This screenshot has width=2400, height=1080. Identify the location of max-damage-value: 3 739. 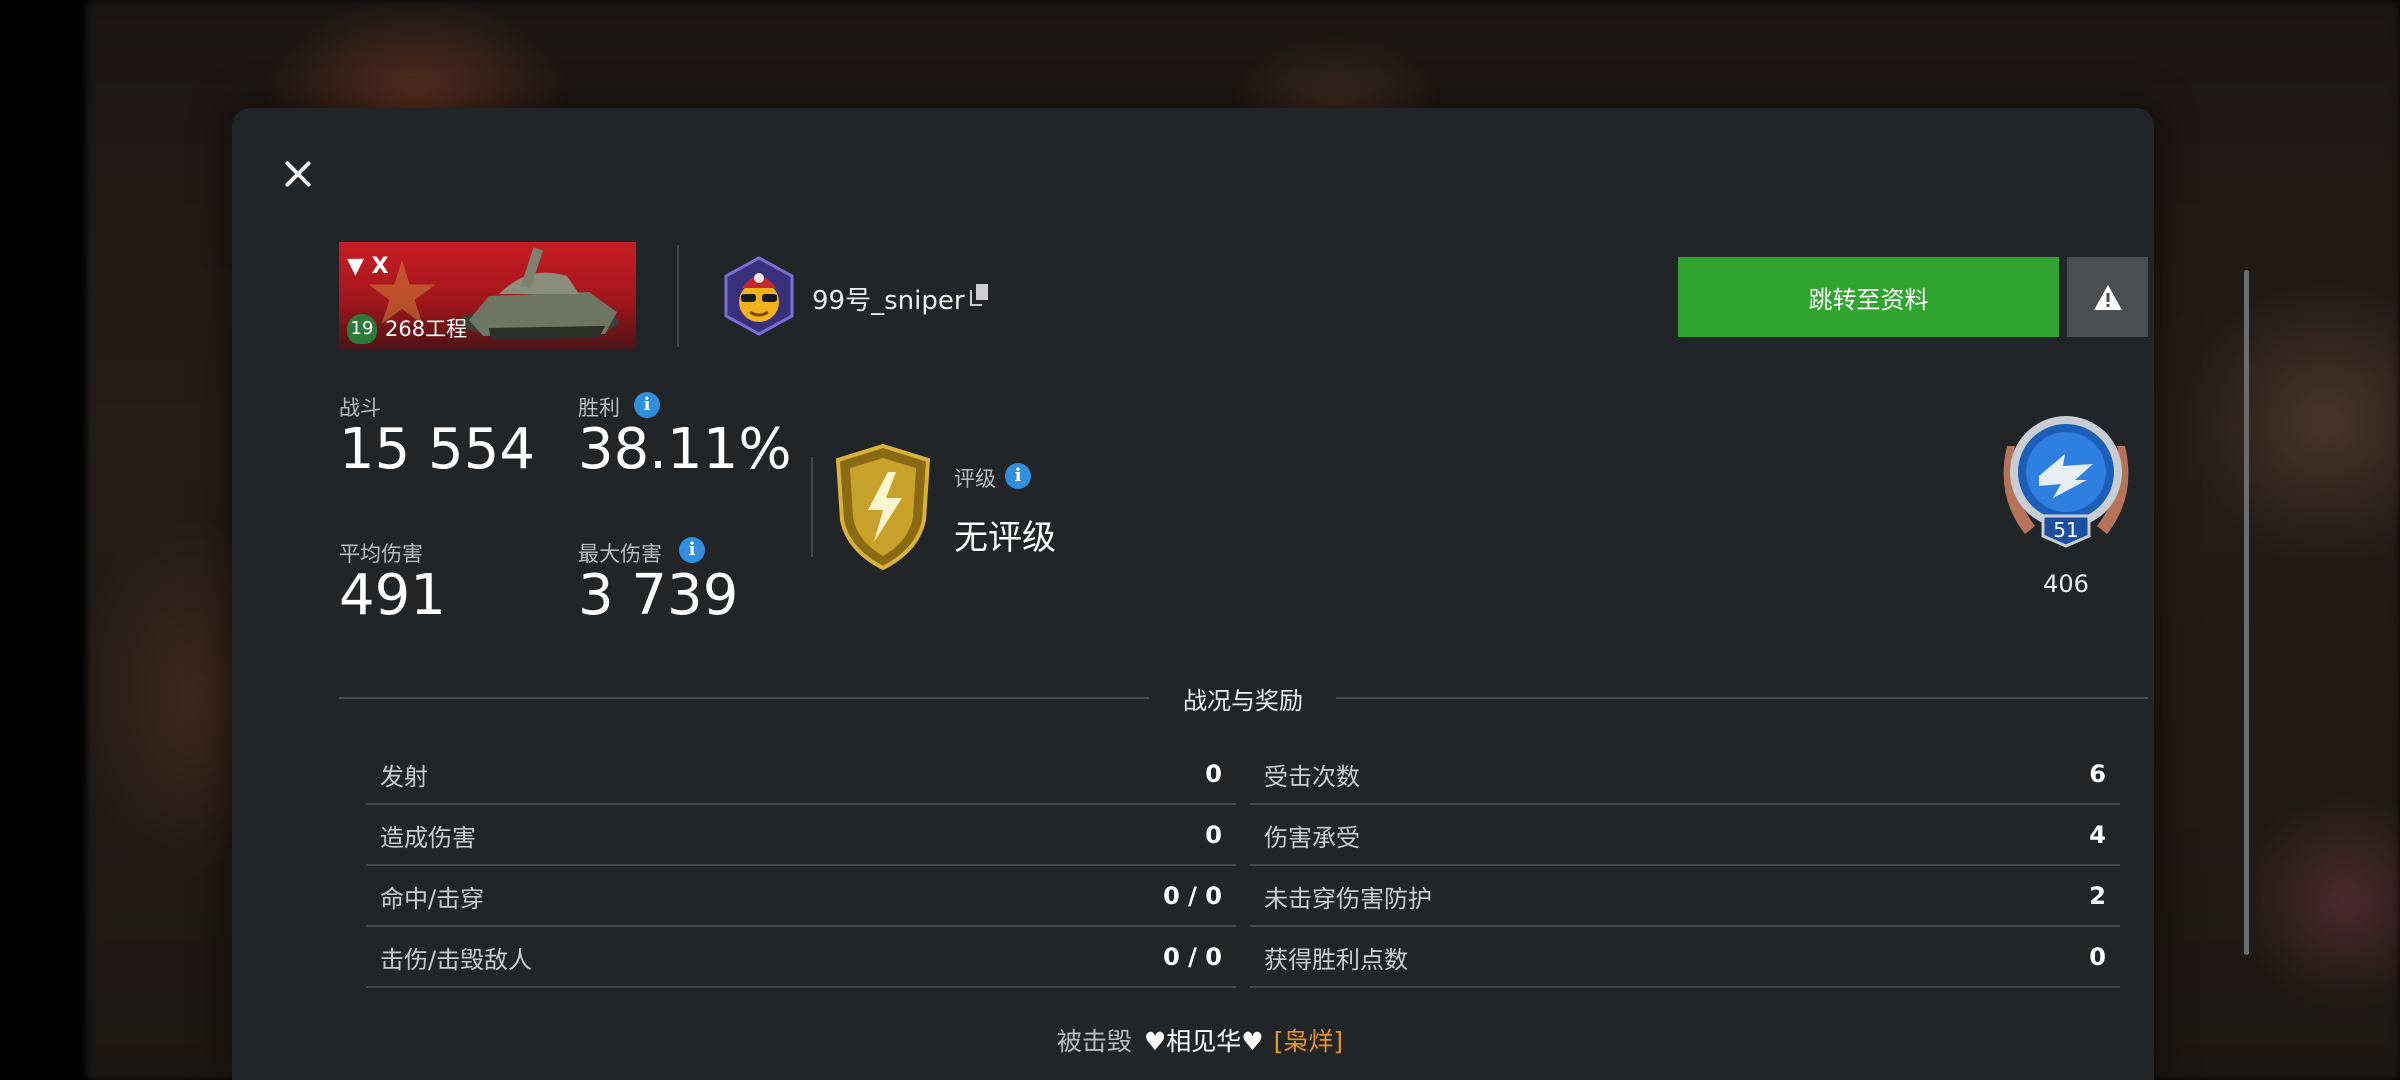
(658, 595).